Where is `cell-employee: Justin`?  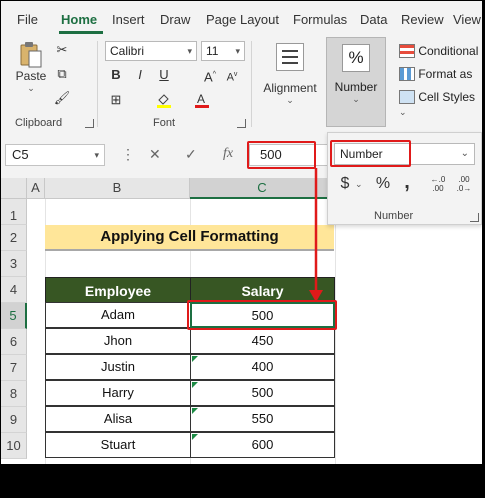 cell-employee: Justin is located at coordinates (118, 367).